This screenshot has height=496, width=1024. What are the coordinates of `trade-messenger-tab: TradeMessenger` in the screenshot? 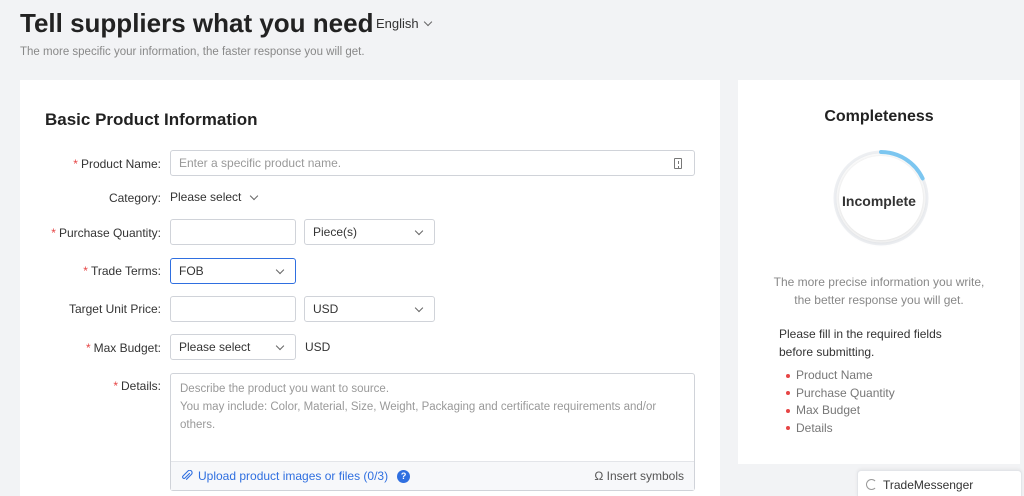 It's located at (939, 483).